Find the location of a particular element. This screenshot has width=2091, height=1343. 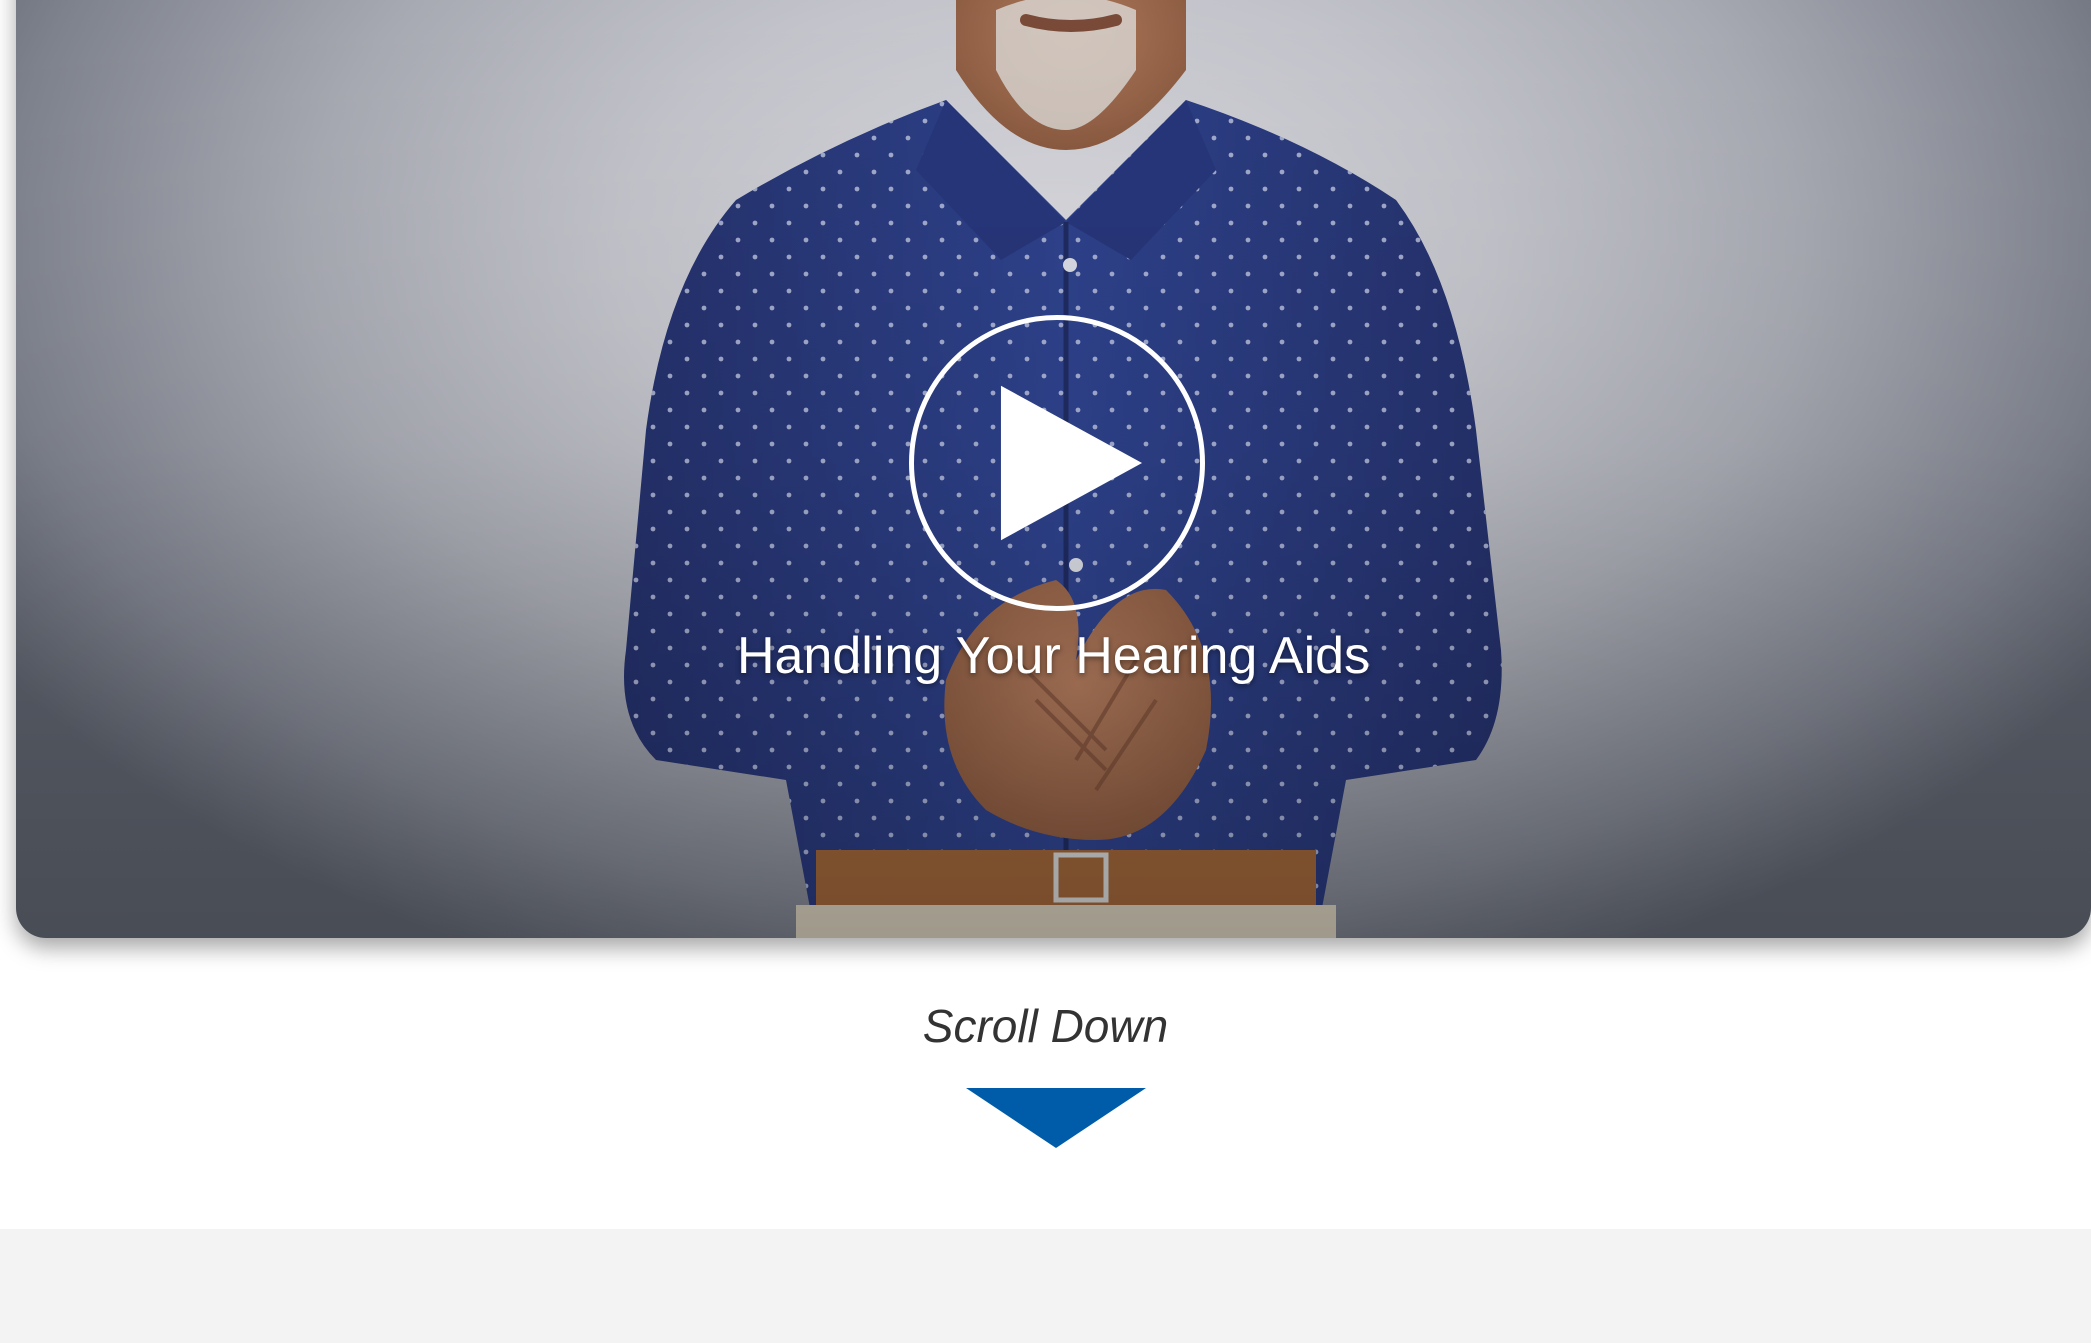

footer-band is located at coordinates (1045, 1286).